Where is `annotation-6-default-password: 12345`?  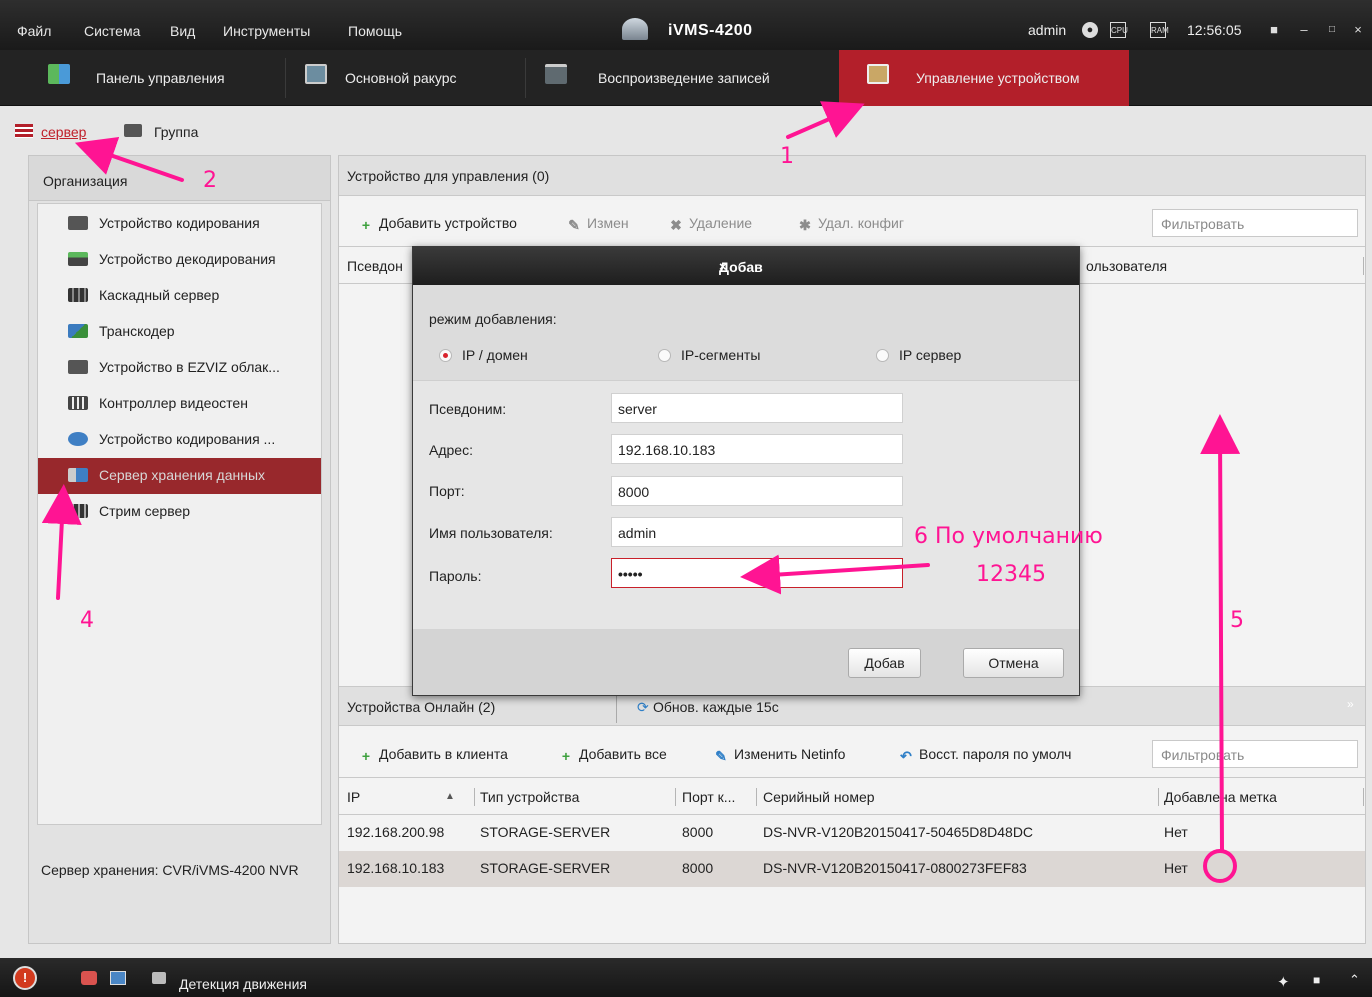
annotation-6-default-password: 12345 is located at coordinates (1011, 574).